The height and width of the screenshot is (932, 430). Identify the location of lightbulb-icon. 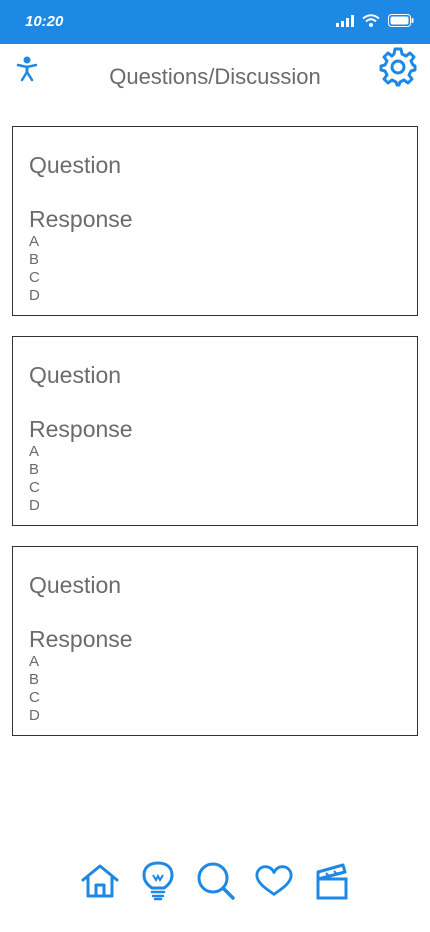
(158, 881).